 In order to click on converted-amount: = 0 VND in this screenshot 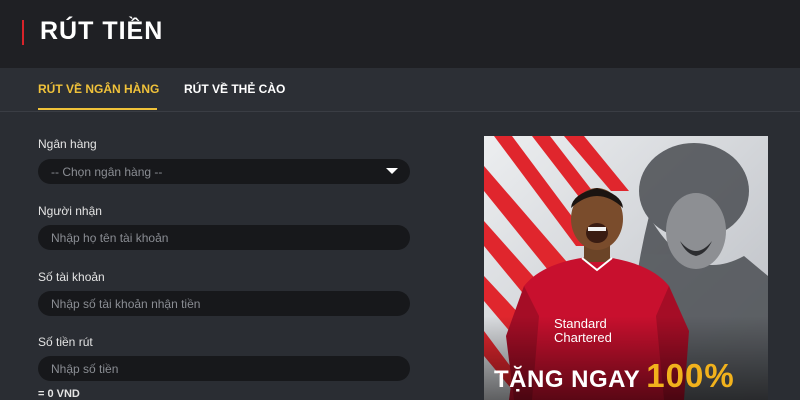, I will do `click(59, 394)`.